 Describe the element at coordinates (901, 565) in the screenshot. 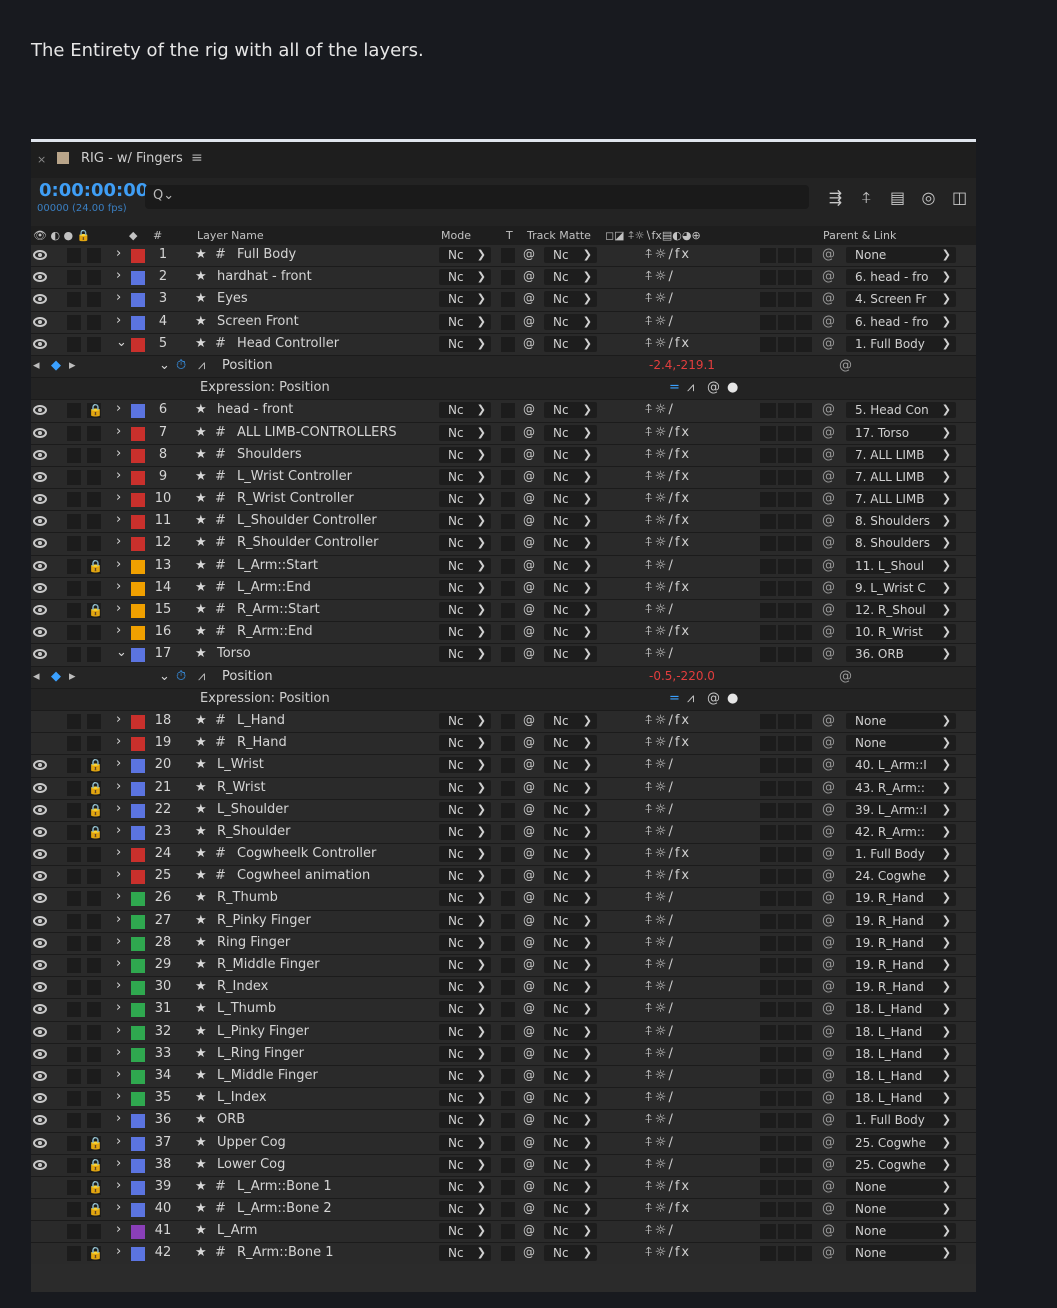

I see `parent-dropdown: 11. L_Shoul ❯` at that location.